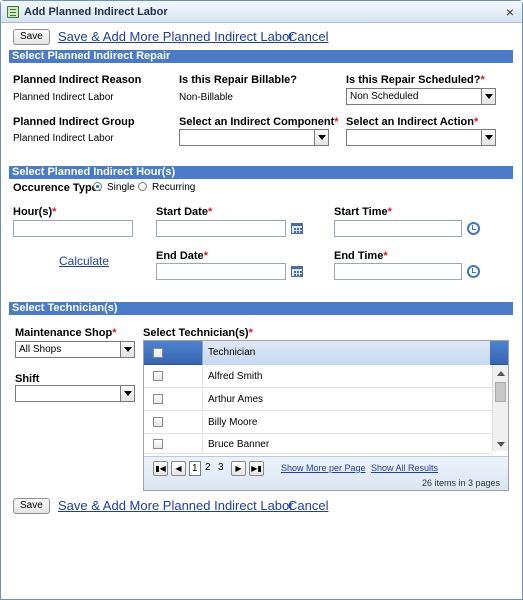  I want to click on title-bar: Add Planned Indirect Labor ×, so click(261, 12).